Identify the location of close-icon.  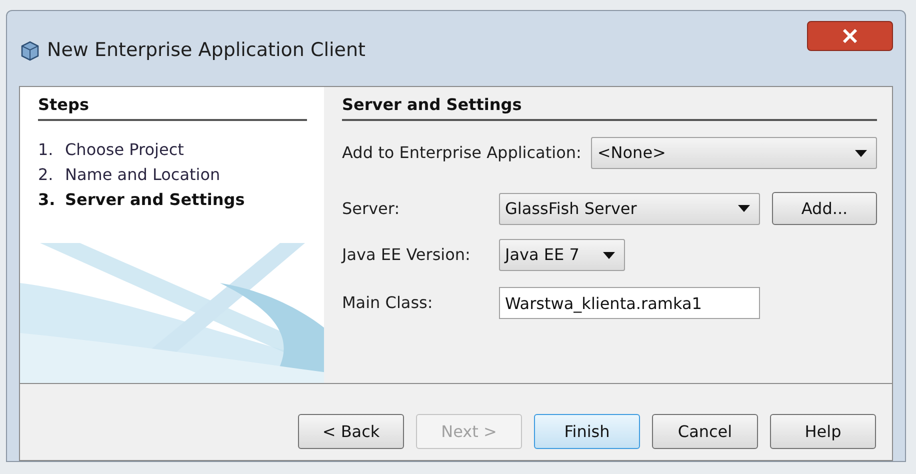
(850, 35).